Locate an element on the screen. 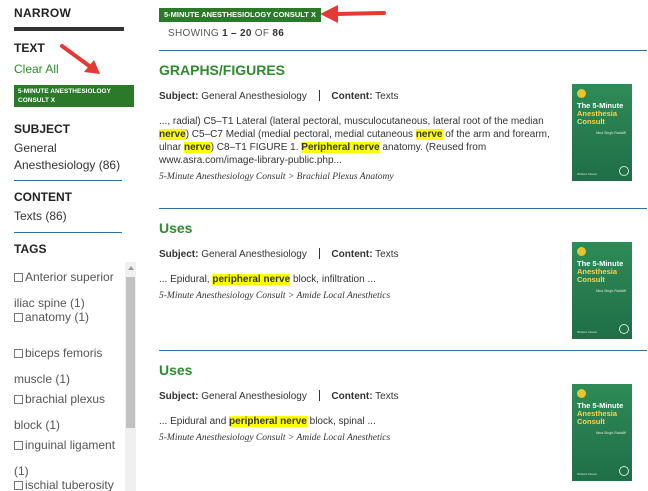 This screenshot has width=648, height=491. content-divider is located at coordinates (68, 232).